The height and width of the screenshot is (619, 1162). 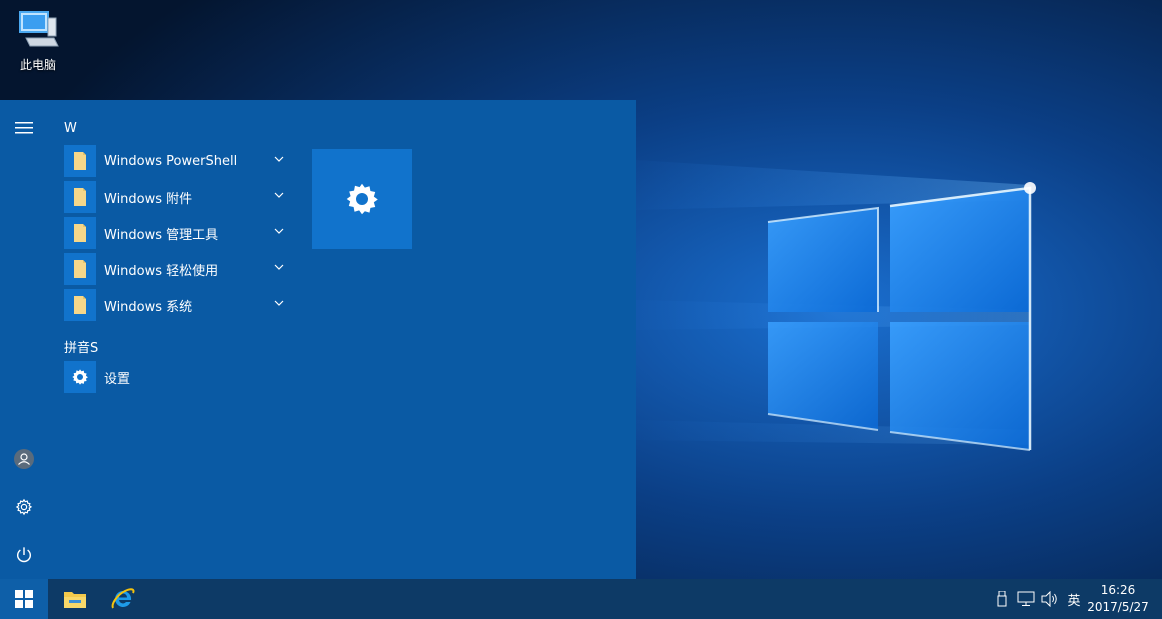 What do you see at coordinates (179, 377) in the screenshot?
I see `app-item-settings: 设置` at bounding box center [179, 377].